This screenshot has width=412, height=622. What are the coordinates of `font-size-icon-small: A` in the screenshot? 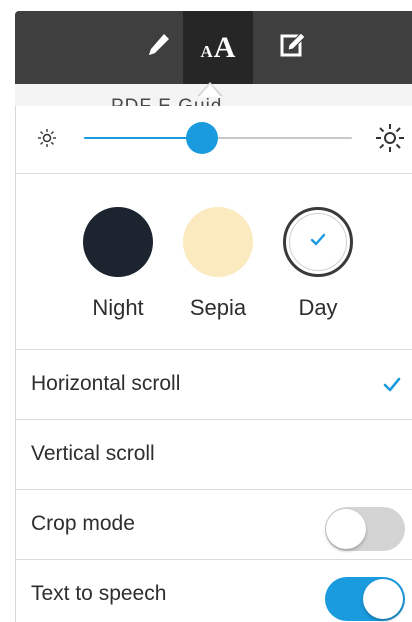 It's located at (206, 51).